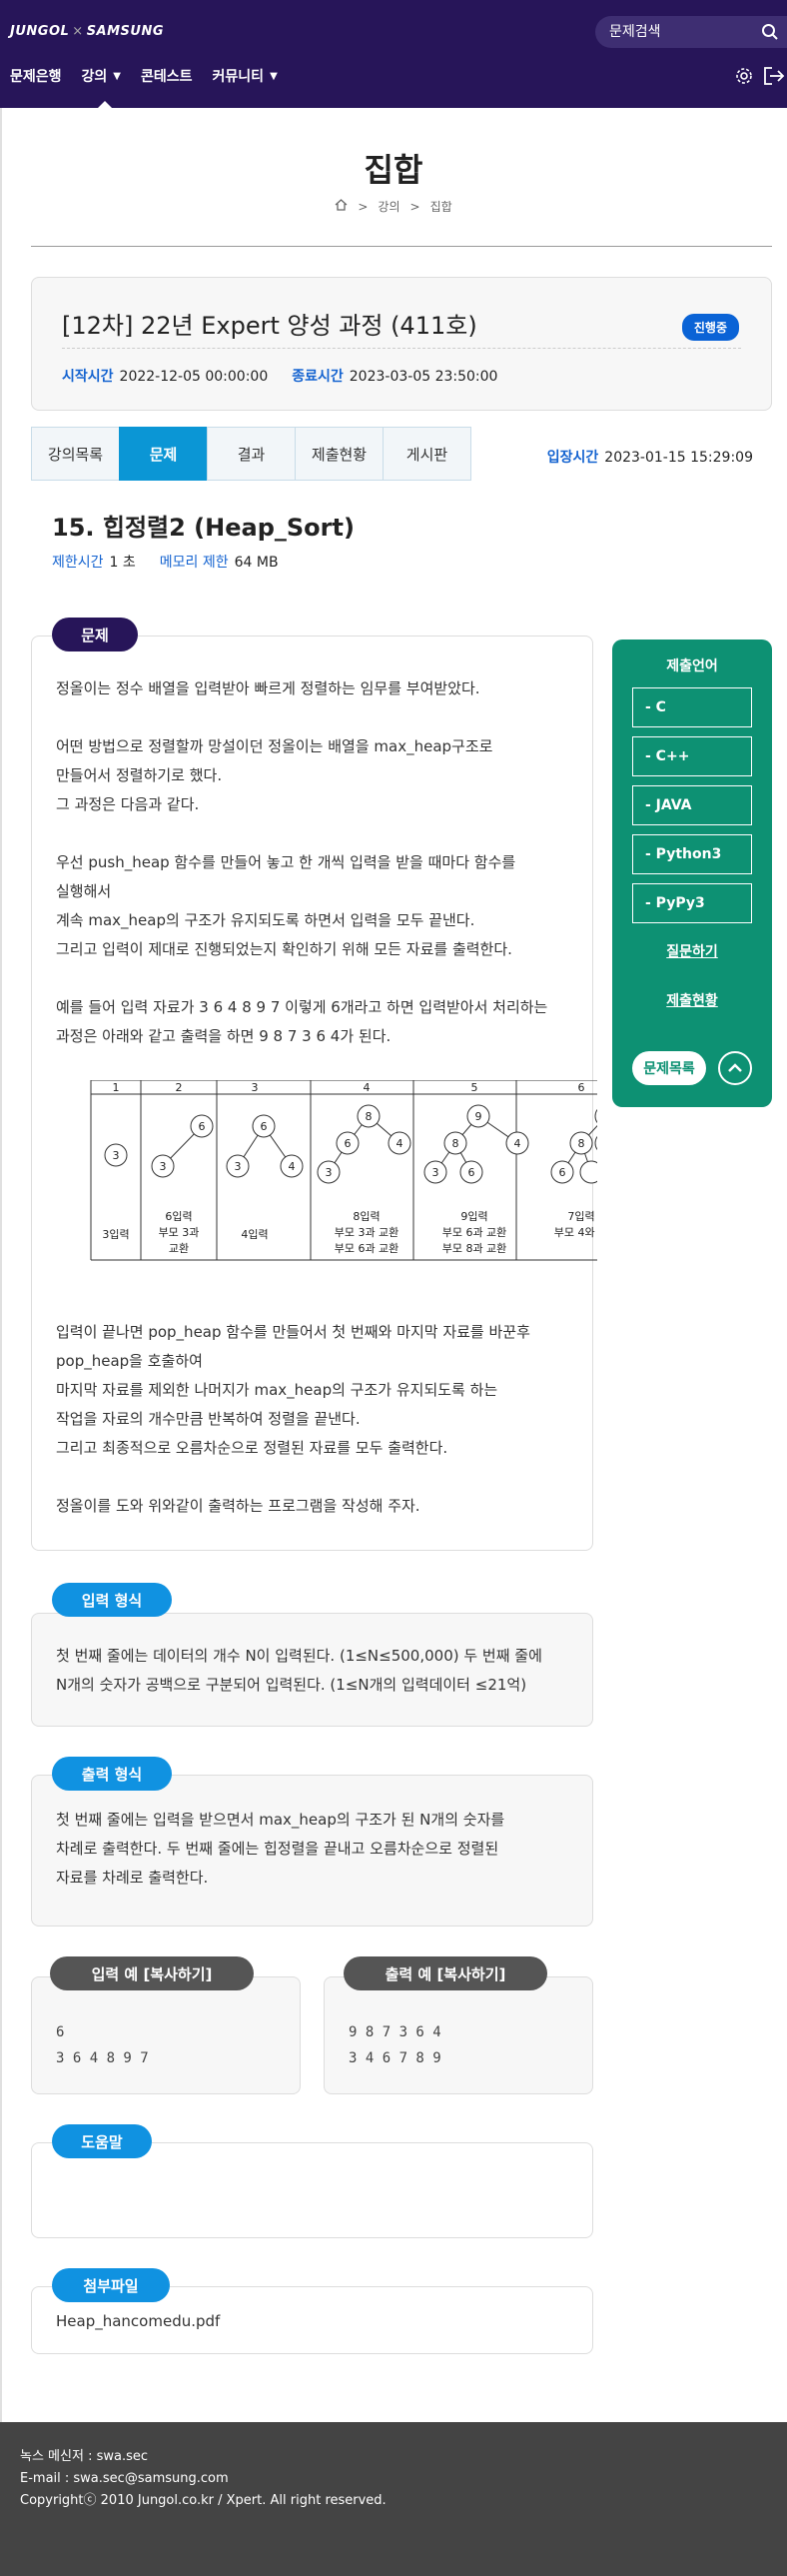 The image size is (787, 2576). Describe the element at coordinates (60, 2032) in the screenshot. I see `example-line: 6` at that location.